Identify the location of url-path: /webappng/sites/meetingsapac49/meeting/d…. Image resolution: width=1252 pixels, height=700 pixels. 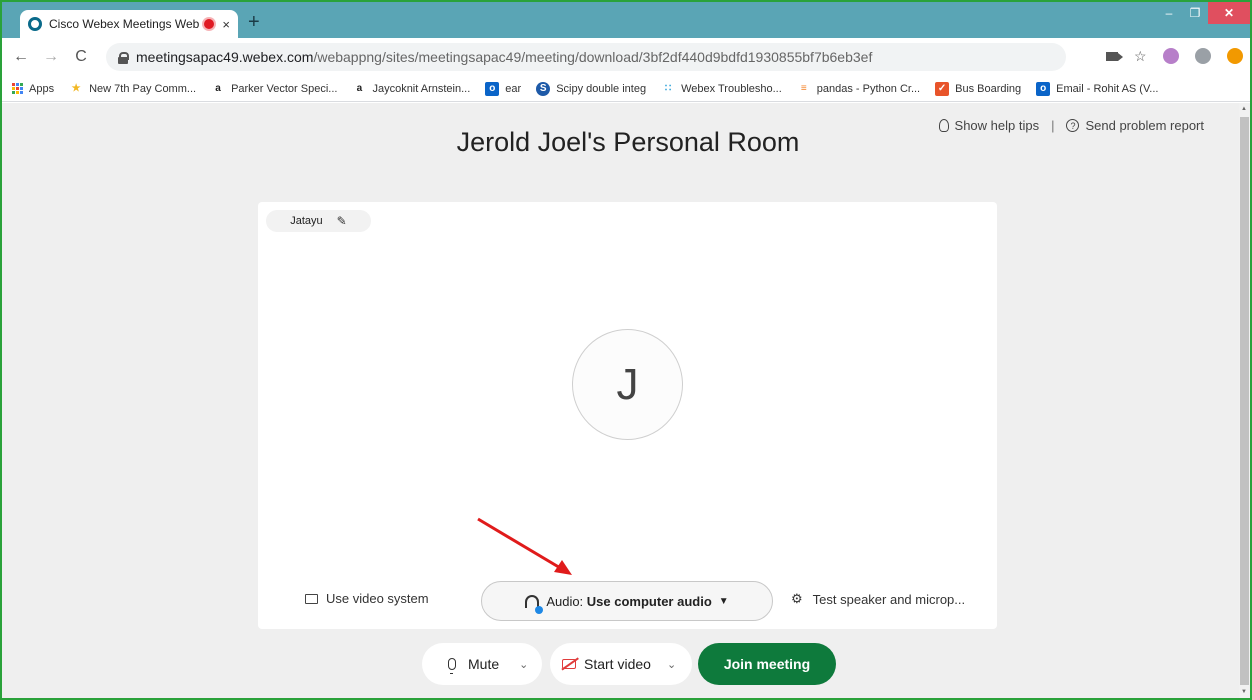
(593, 57).